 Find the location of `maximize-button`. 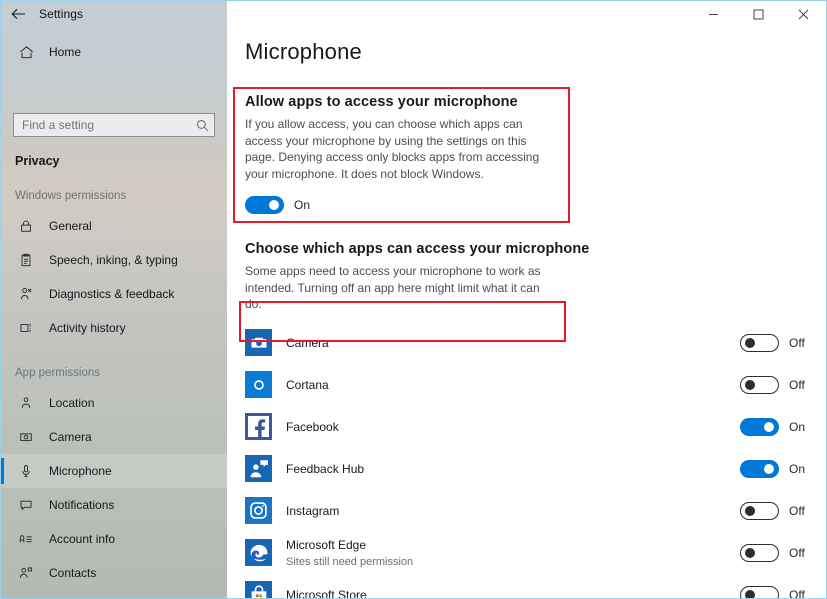

maximize-button is located at coordinates (758, 14).